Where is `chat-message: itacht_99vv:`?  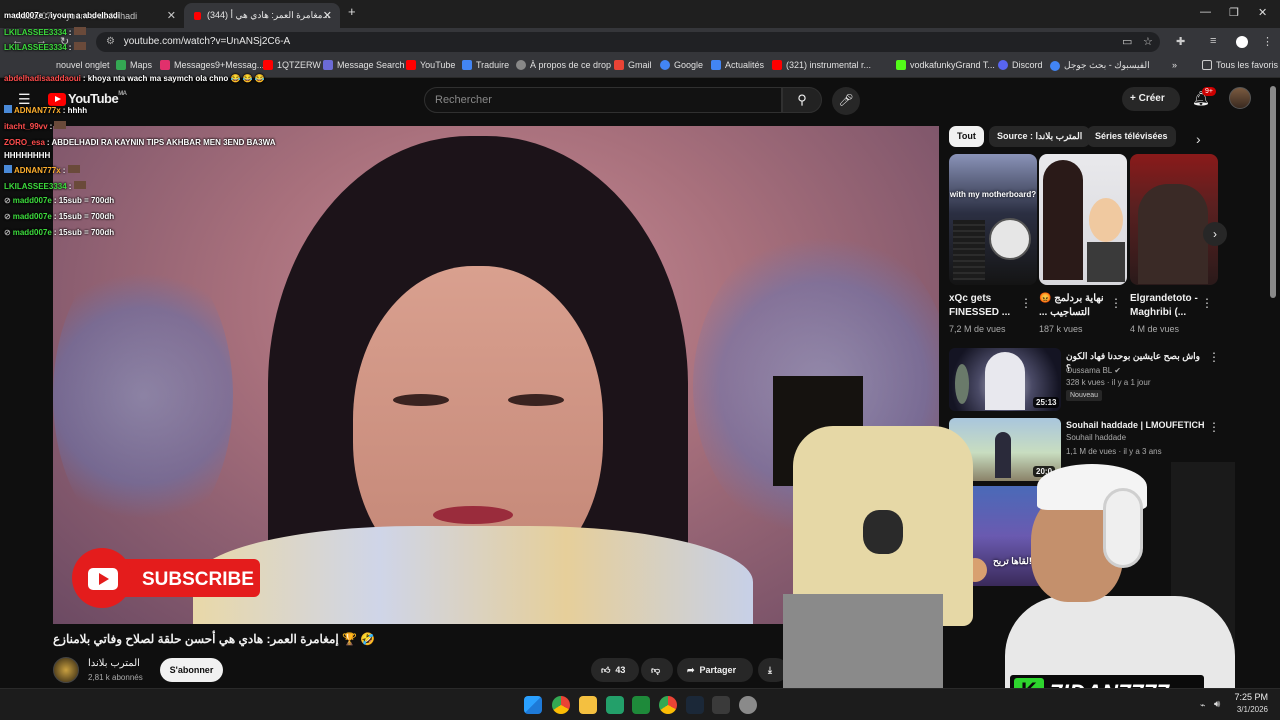
chat-message: itacht_99vv: is located at coordinates (35, 126).